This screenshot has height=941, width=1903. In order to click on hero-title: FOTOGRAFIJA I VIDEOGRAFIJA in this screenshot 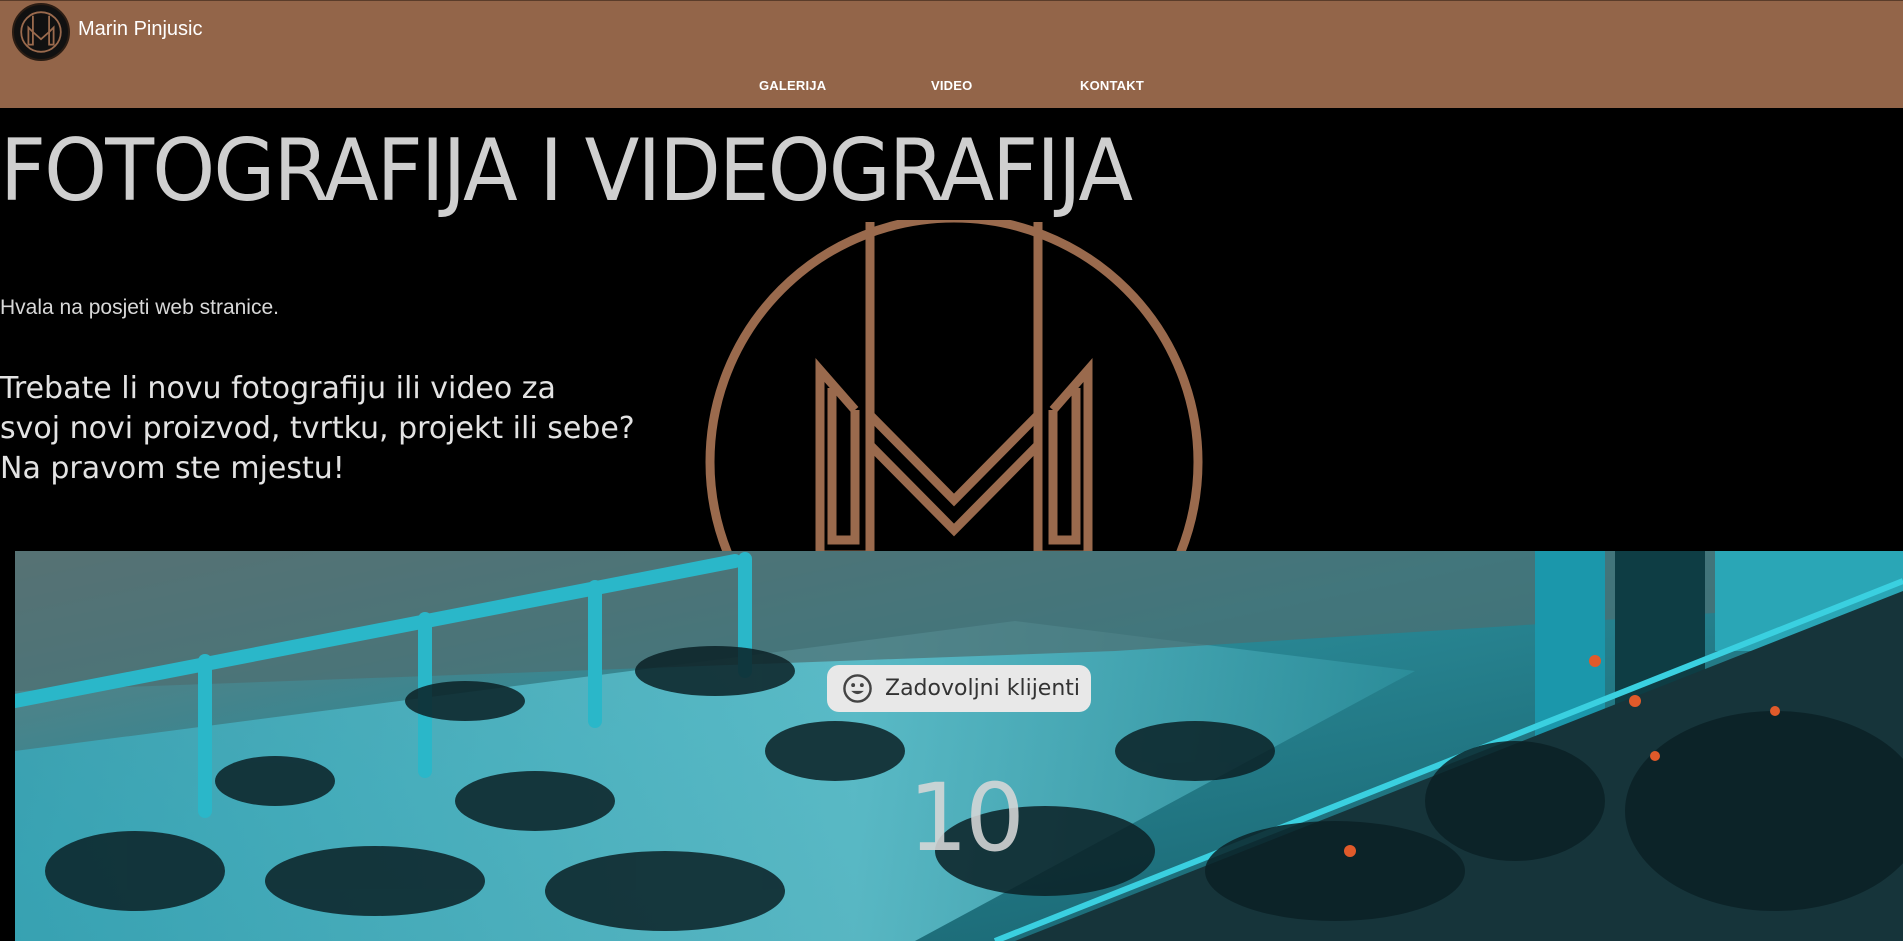, I will do `click(566, 171)`.